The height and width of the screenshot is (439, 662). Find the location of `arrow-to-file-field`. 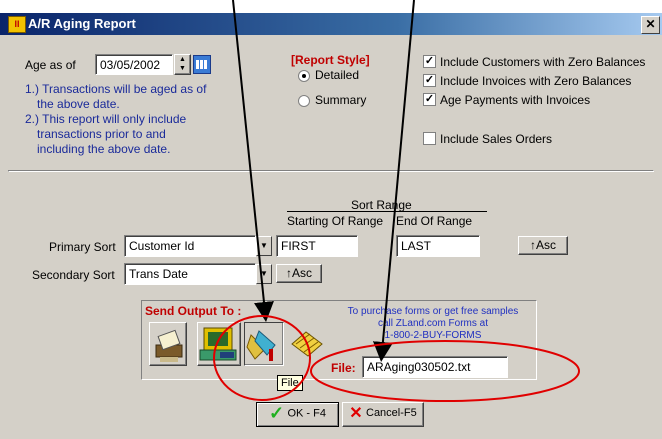

arrow-to-file-field is located at coordinates (393, 181).